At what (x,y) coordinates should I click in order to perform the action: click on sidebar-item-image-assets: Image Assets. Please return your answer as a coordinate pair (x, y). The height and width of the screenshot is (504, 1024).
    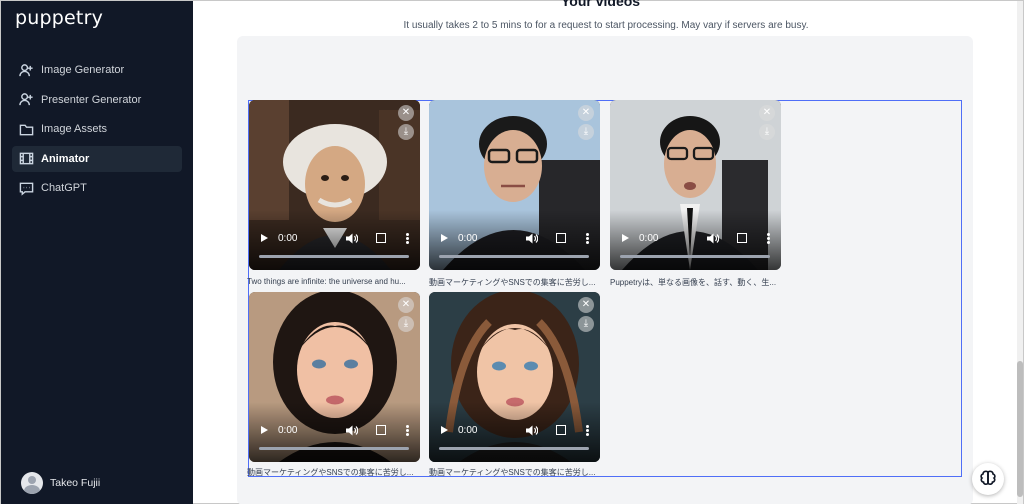
    Looking at the image, I should click on (97, 129).